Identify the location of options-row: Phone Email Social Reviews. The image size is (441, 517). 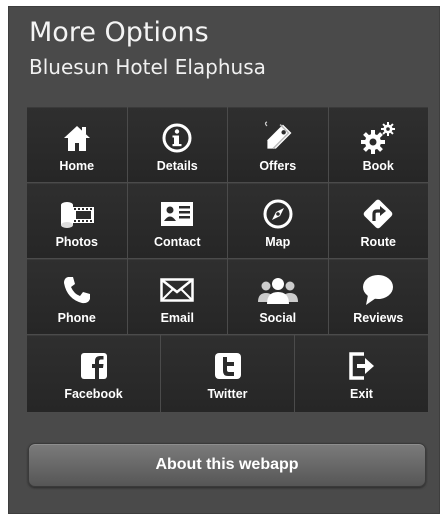
(228, 297).